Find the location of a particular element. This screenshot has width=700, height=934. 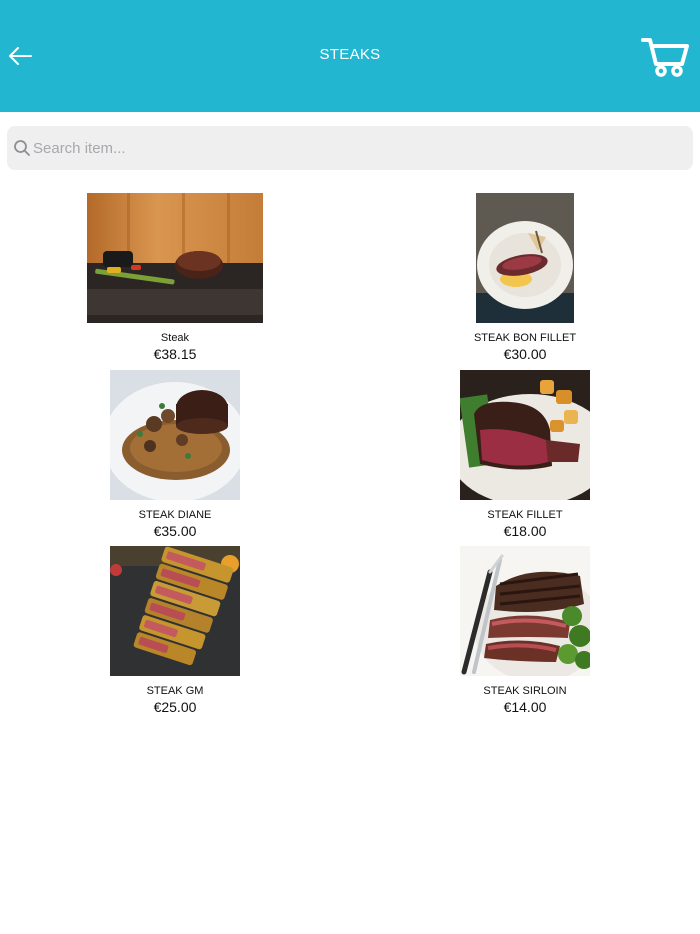

product-name: STEAK BON FILLET is located at coordinates (525, 338).